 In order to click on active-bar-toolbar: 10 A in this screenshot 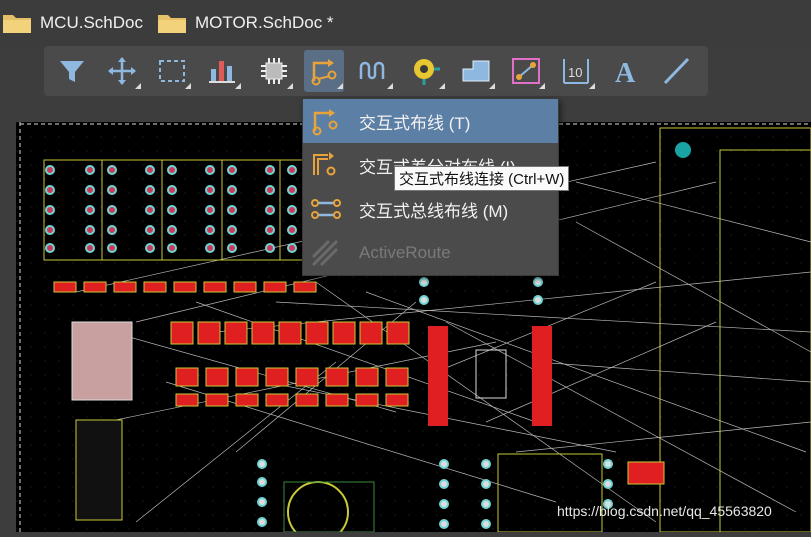, I will do `click(376, 71)`.